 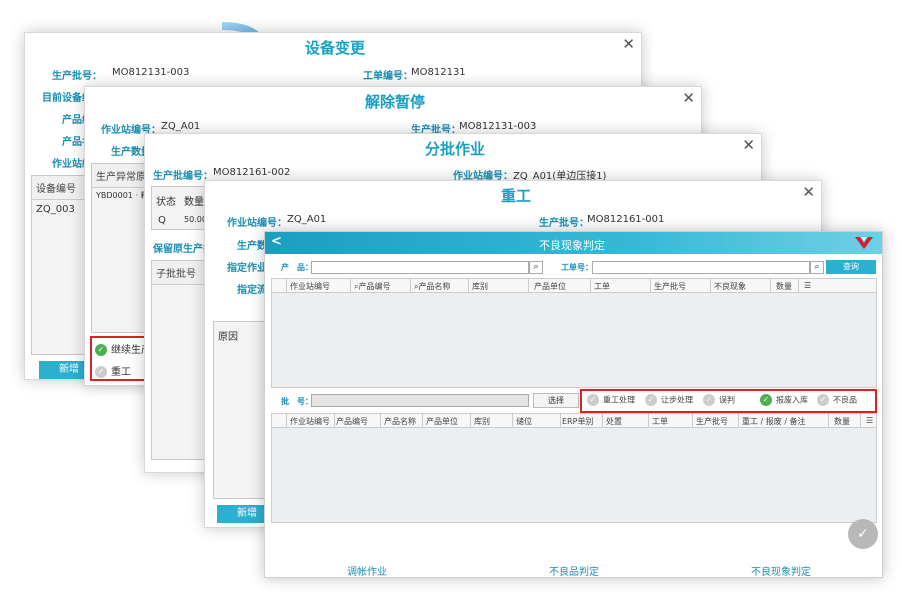 What do you see at coordinates (626, 219) in the screenshot?
I see `value-batch: MO812161-001` at bounding box center [626, 219].